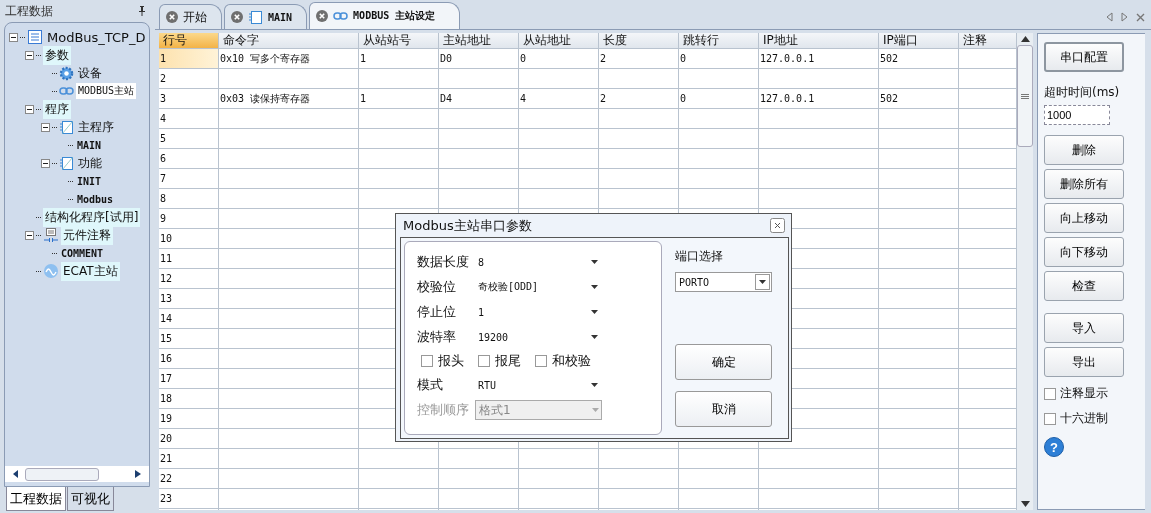  Describe the element at coordinates (89, 145) in the screenshot. I see `tree-item: MAIN` at that location.